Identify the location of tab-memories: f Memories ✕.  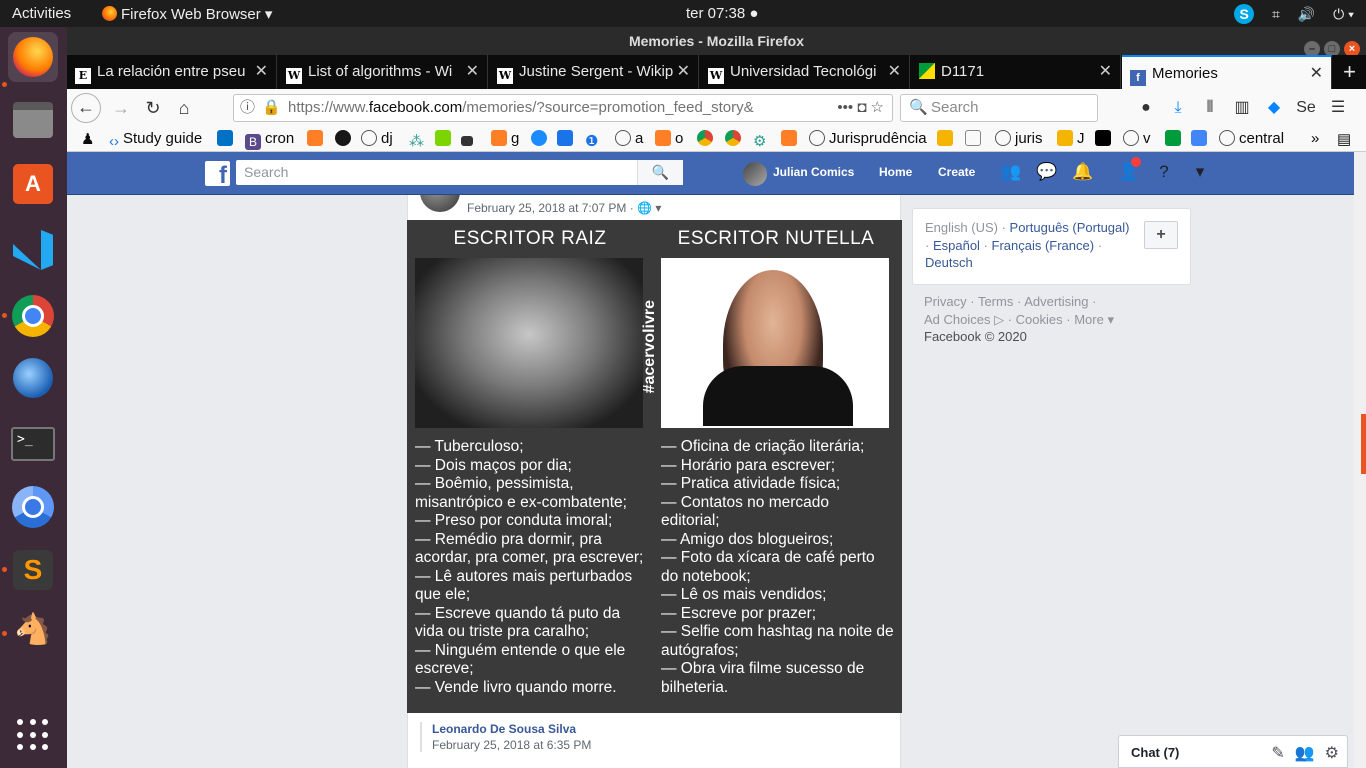
(1227, 72).